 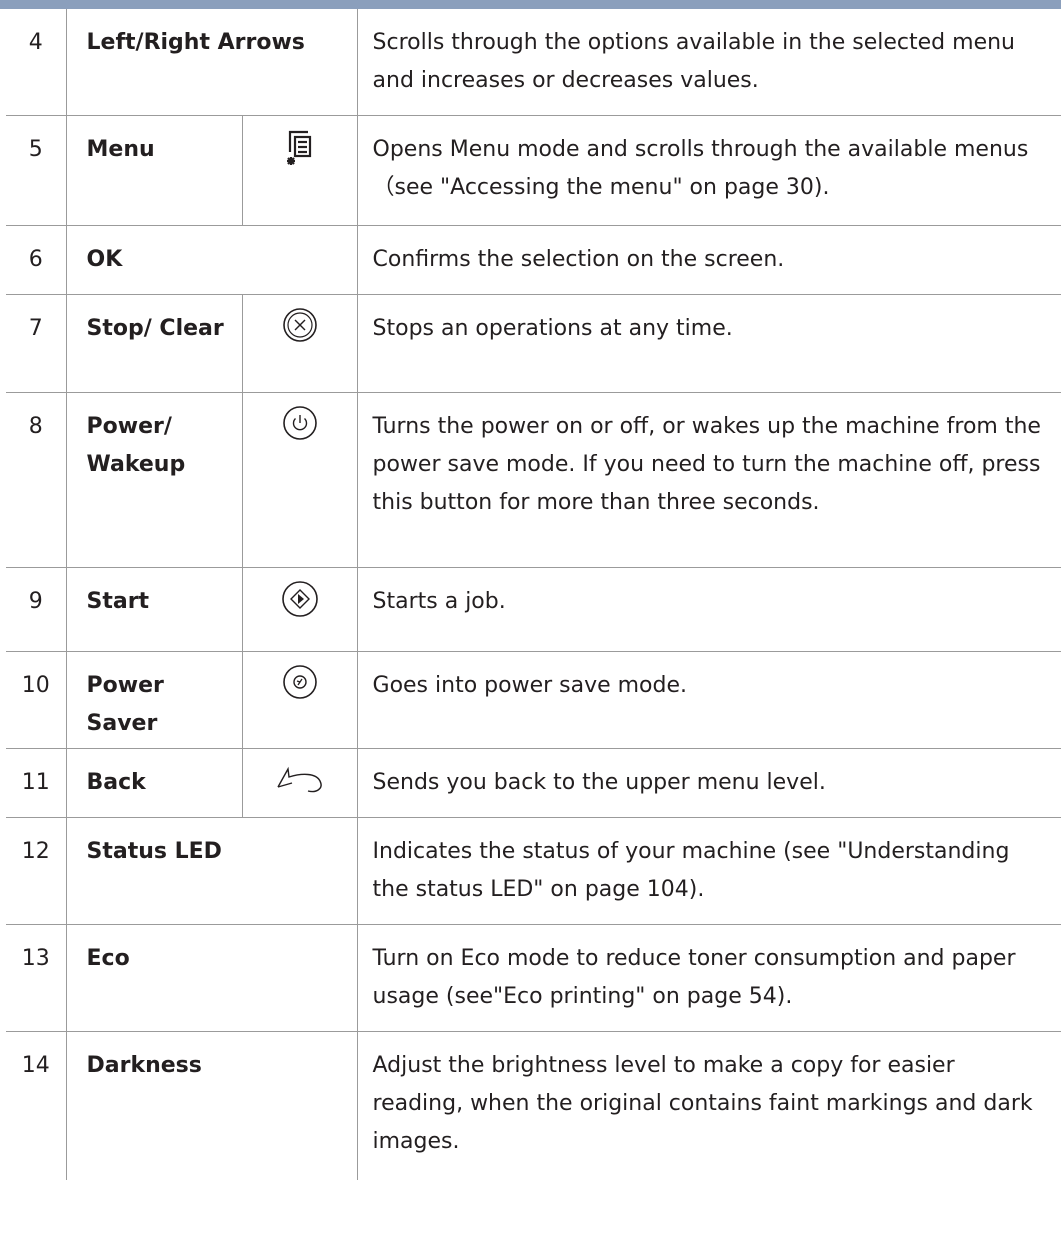 What do you see at coordinates (709, 343) in the screenshot?
I see `control-description: Stops an operations at any time.` at bounding box center [709, 343].